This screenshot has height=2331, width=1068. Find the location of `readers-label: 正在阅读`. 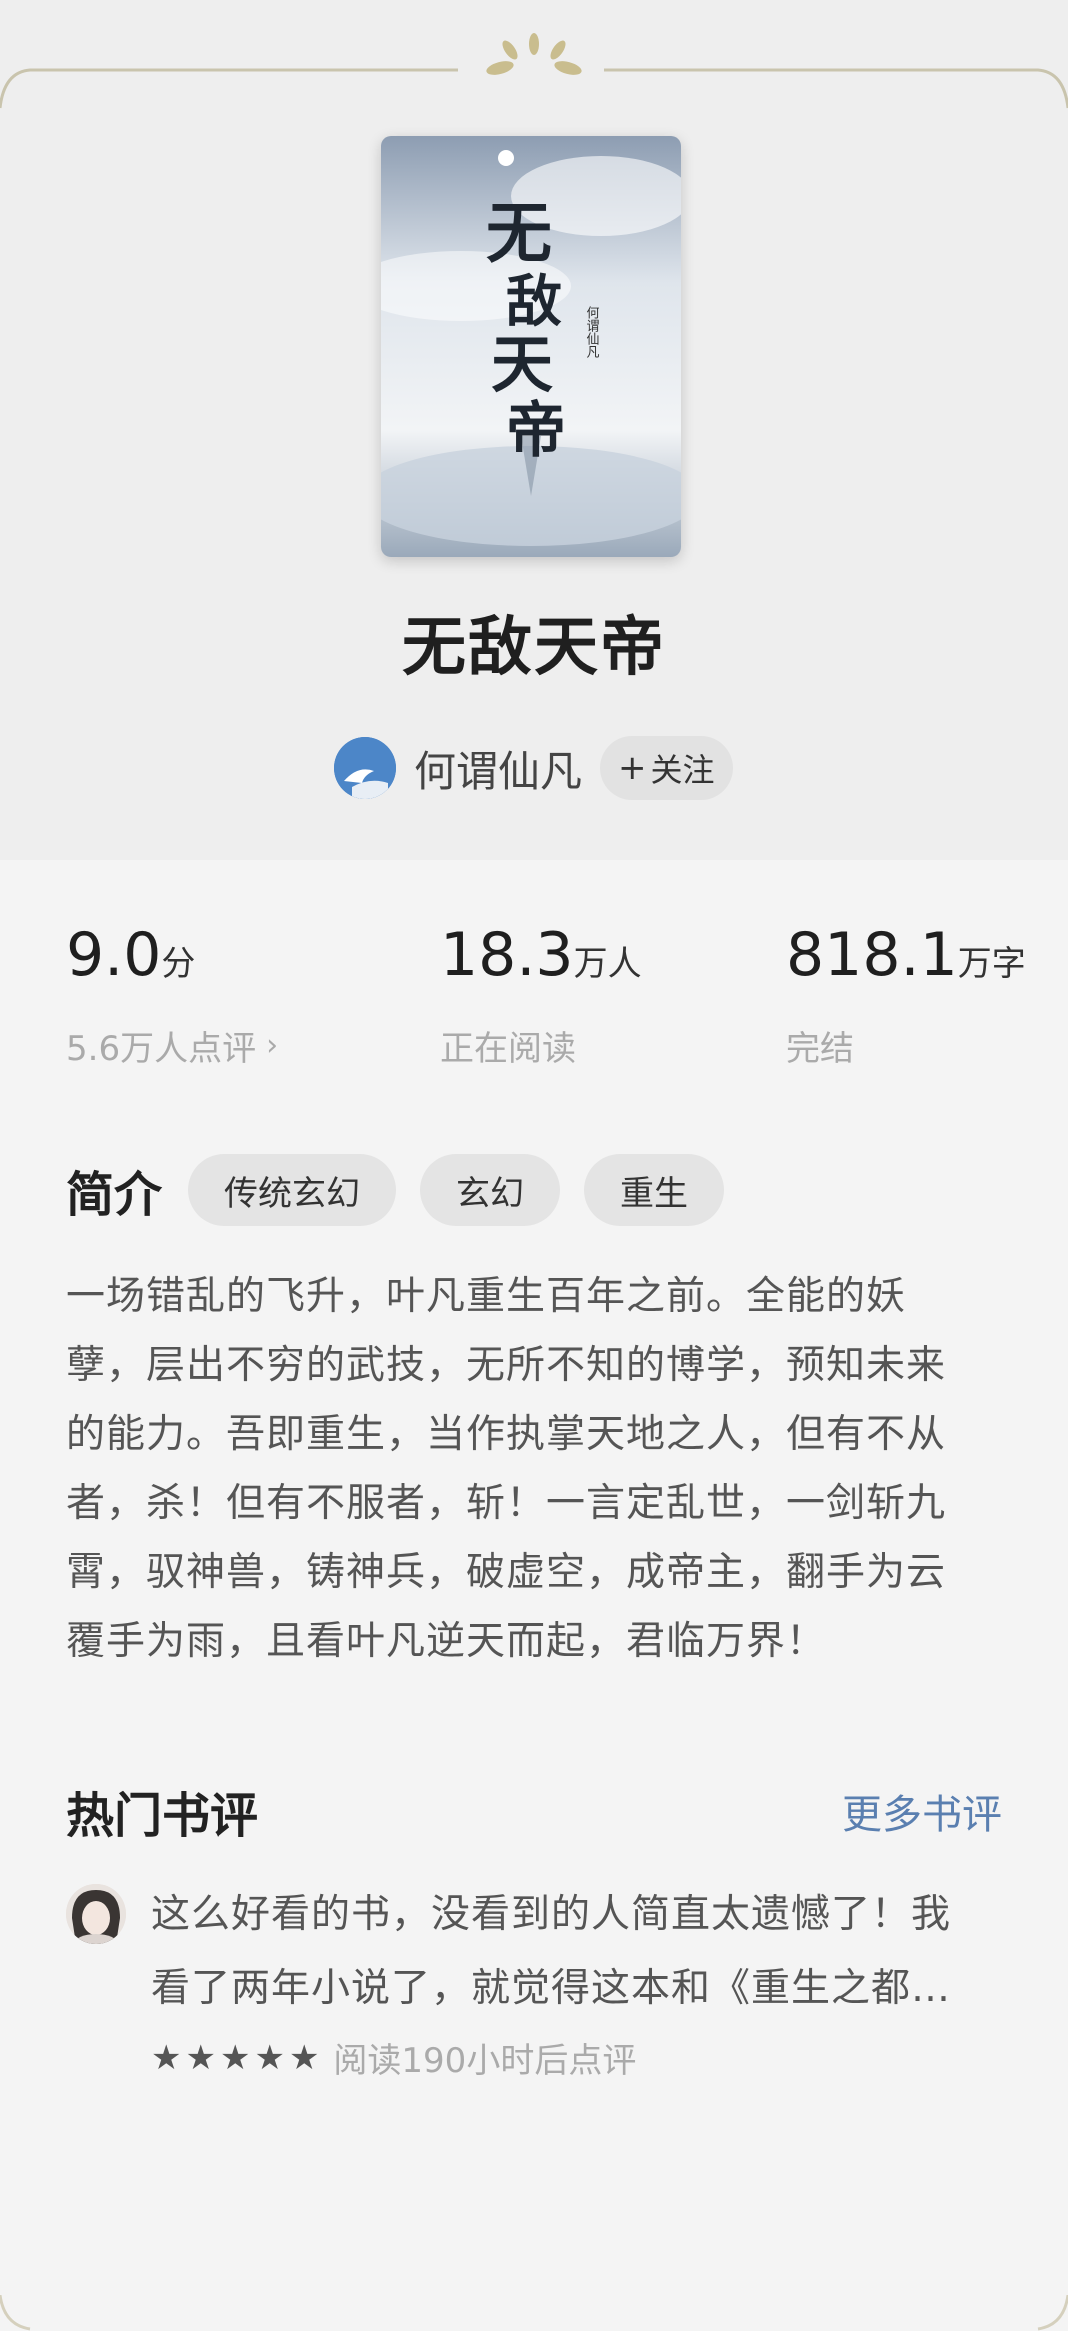

readers-label: 正在阅读 is located at coordinates (508, 1049).